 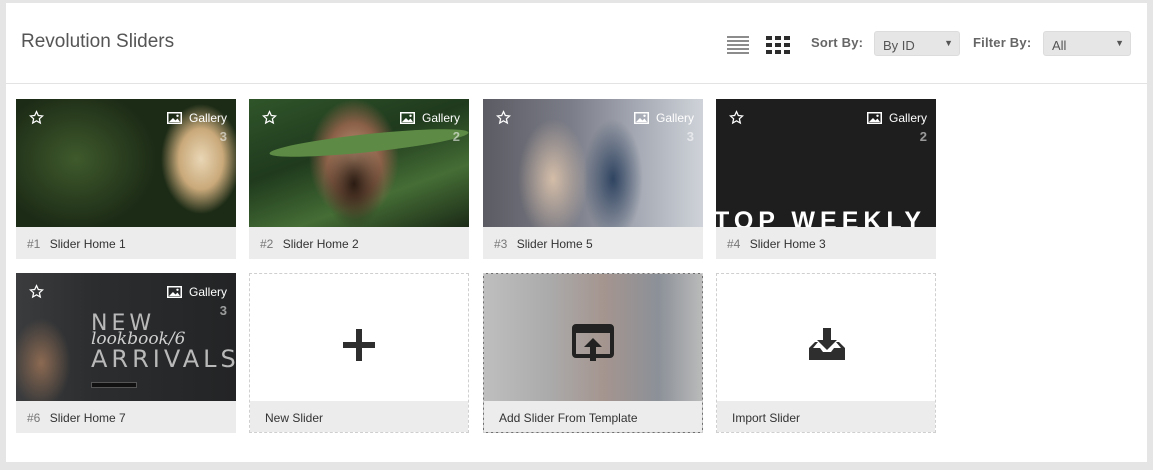 What do you see at coordinates (593, 416) in the screenshot?
I see `add-from-template-label: Add Slider From Template` at bounding box center [593, 416].